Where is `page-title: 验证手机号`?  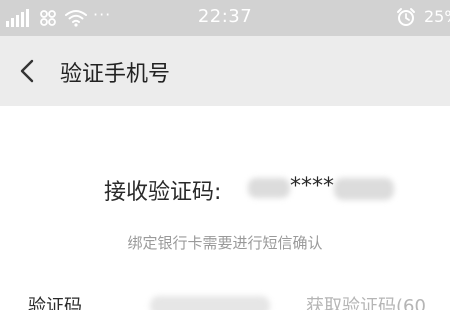 page-title: 验证手机号 is located at coordinates (115, 74).